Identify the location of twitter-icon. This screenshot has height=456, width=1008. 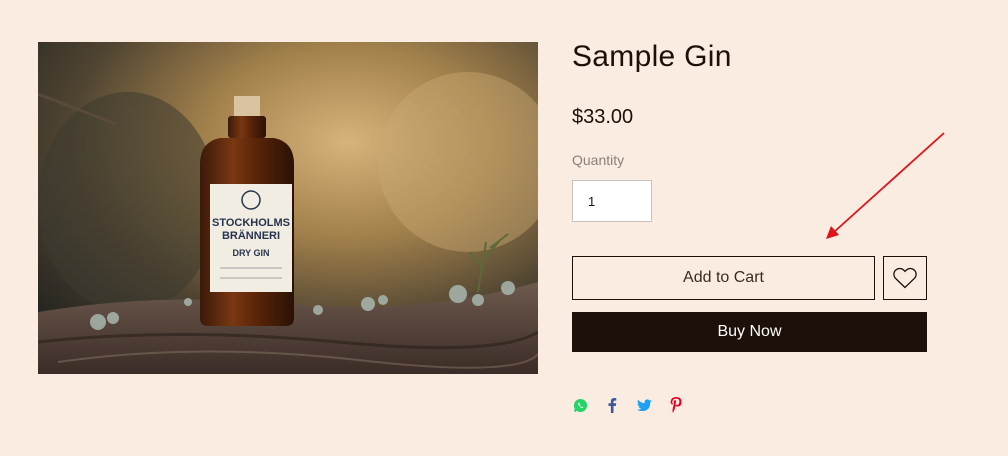
(644, 404).